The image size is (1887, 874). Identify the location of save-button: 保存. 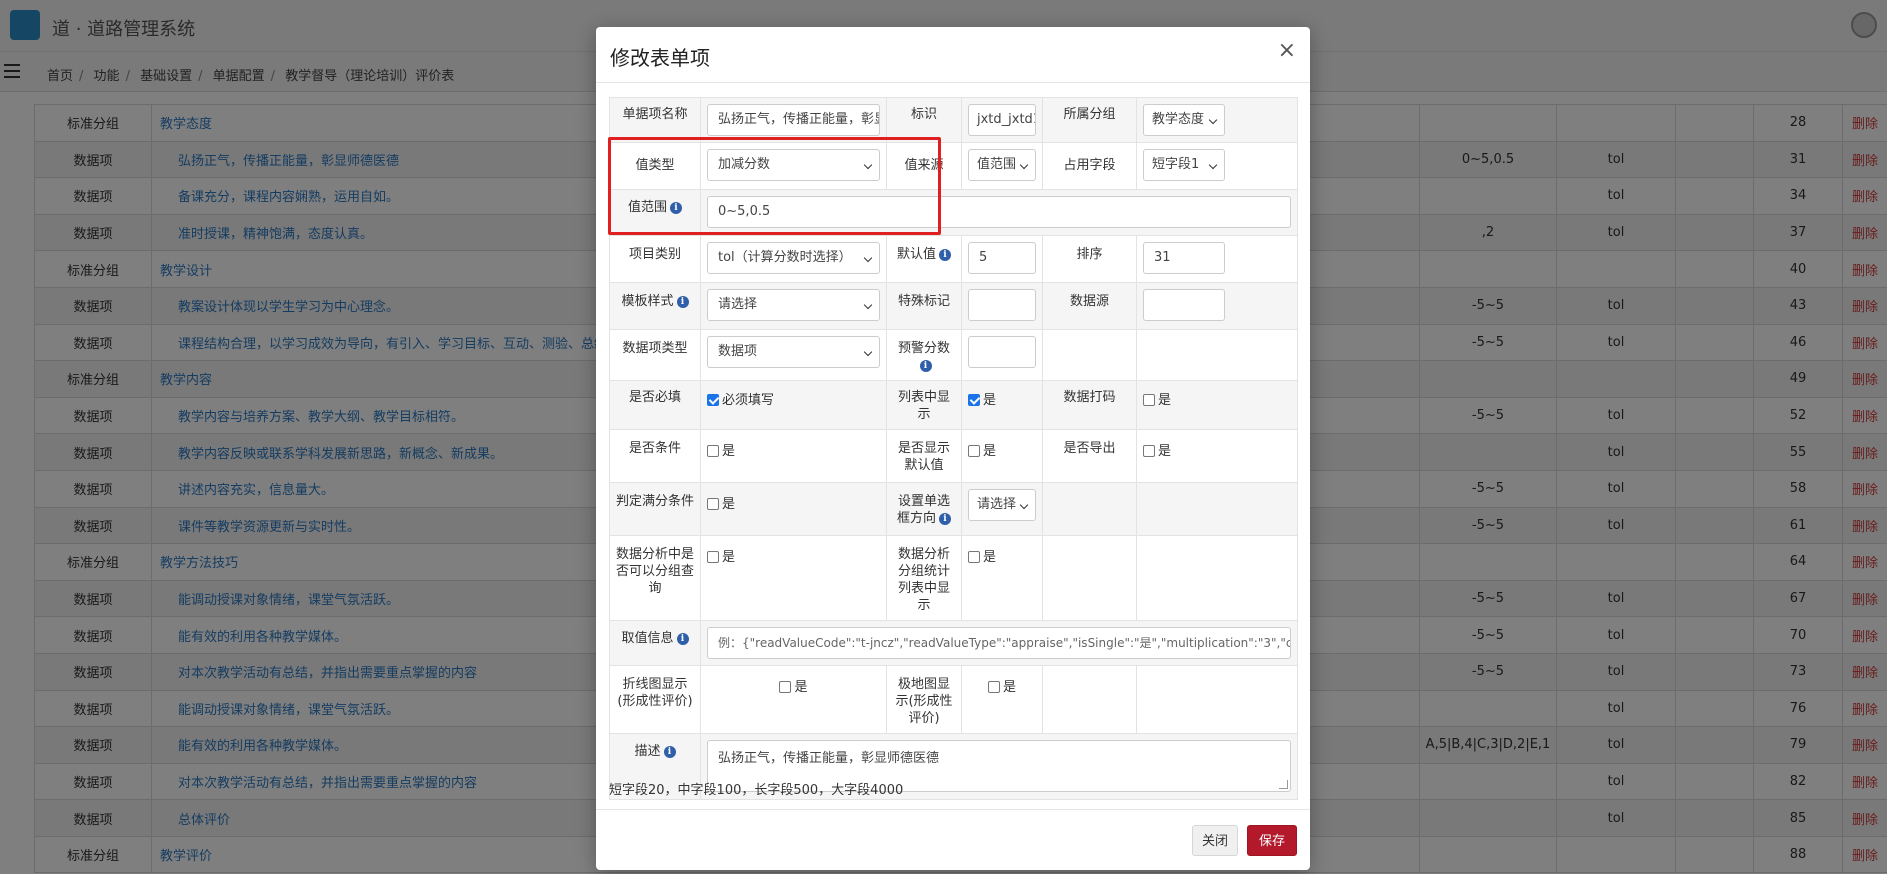
(1272, 840).